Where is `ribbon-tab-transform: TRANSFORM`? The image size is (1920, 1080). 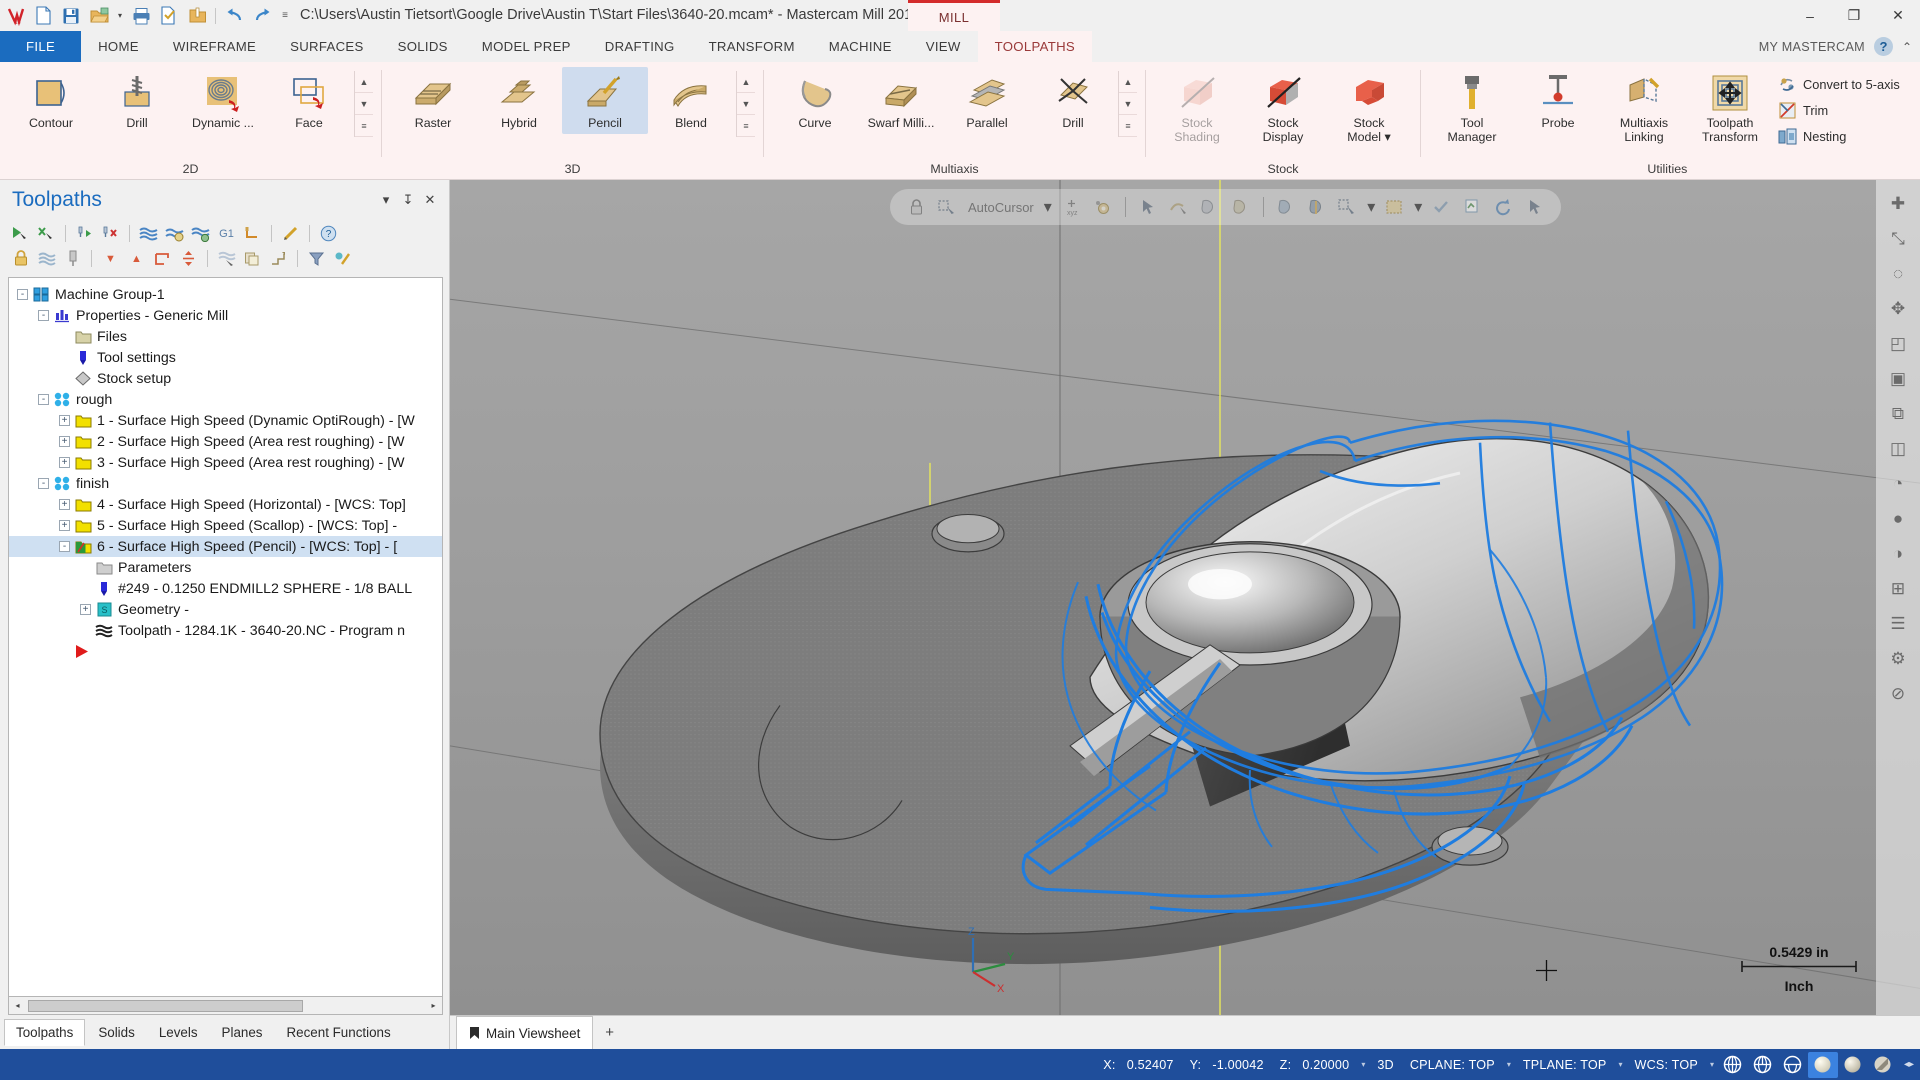
ribbon-tab-transform: TRANSFORM is located at coordinates (752, 46).